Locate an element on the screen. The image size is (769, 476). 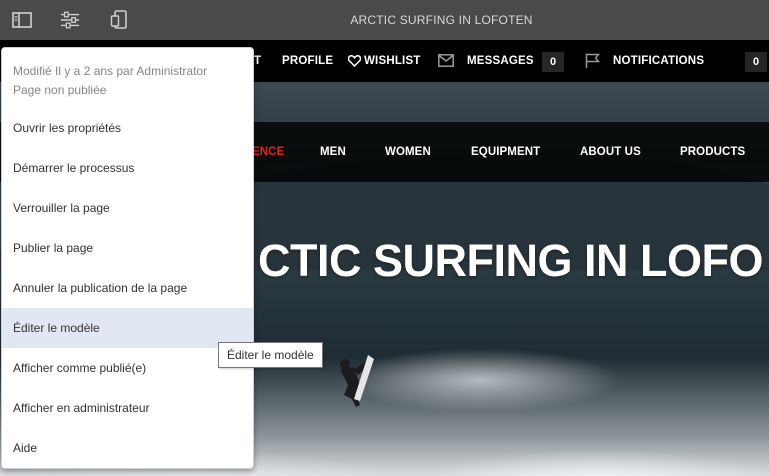
tooltip: Éditer le modèle is located at coordinates (270, 355).